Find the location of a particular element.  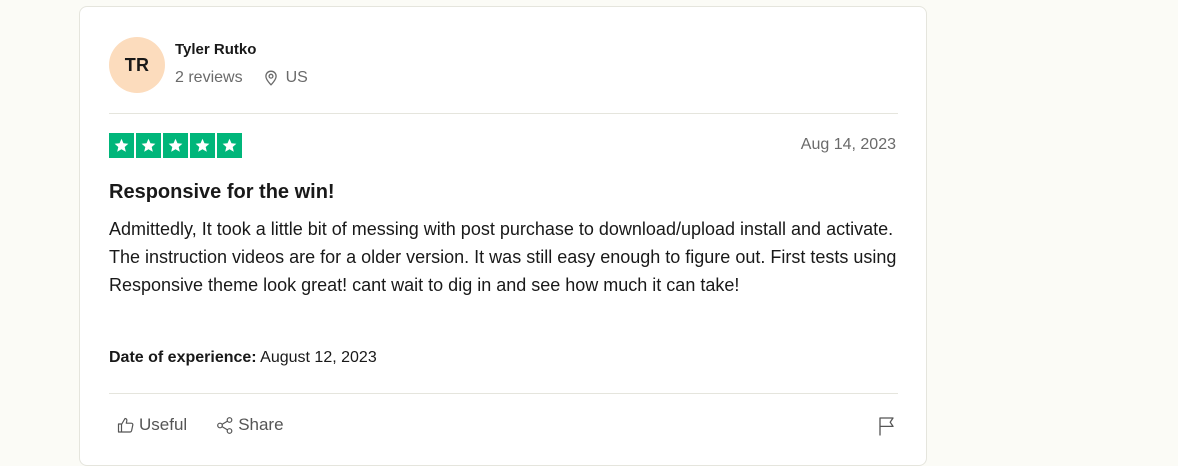

date-of-experience: Date of experience: August 12, 2023 is located at coordinates (243, 358).